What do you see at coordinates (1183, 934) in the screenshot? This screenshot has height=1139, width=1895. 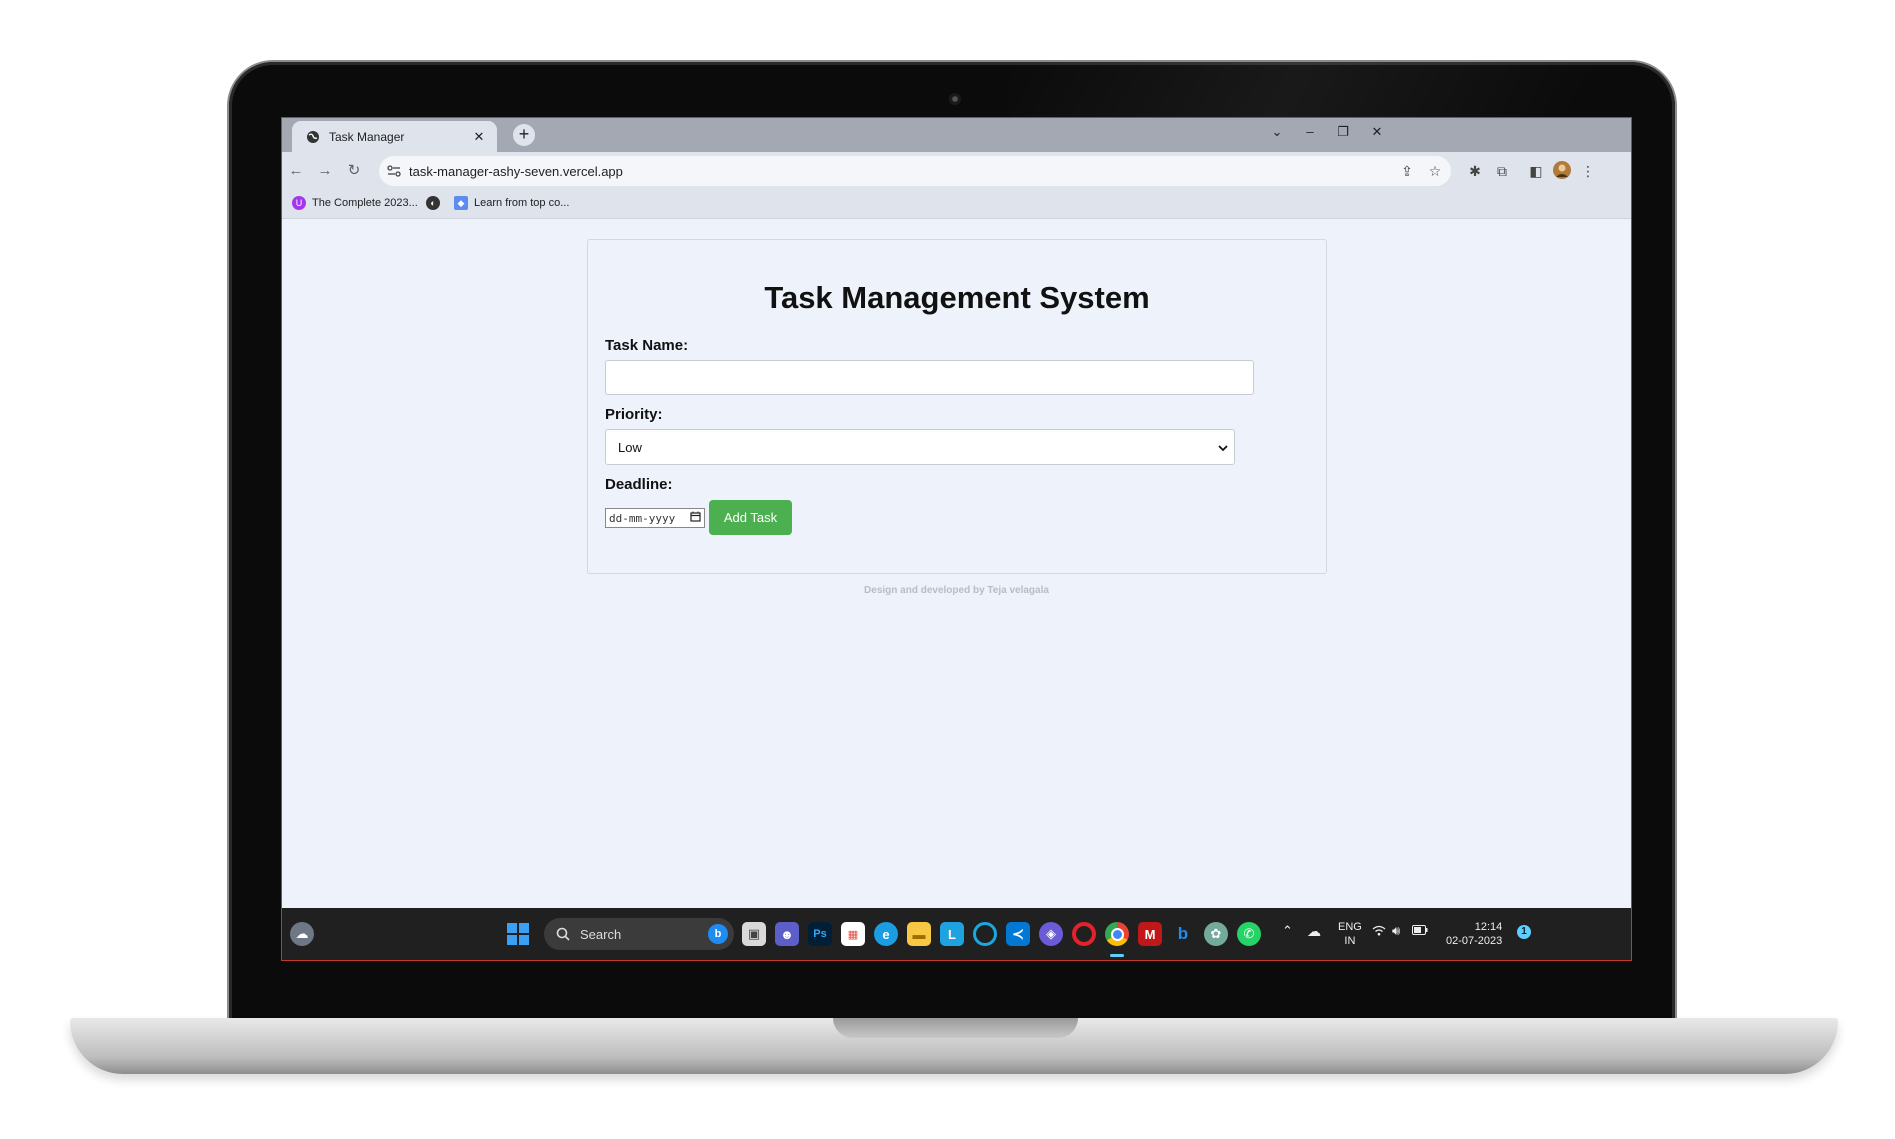 I see `bing-icon: b` at bounding box center [1183, 934].